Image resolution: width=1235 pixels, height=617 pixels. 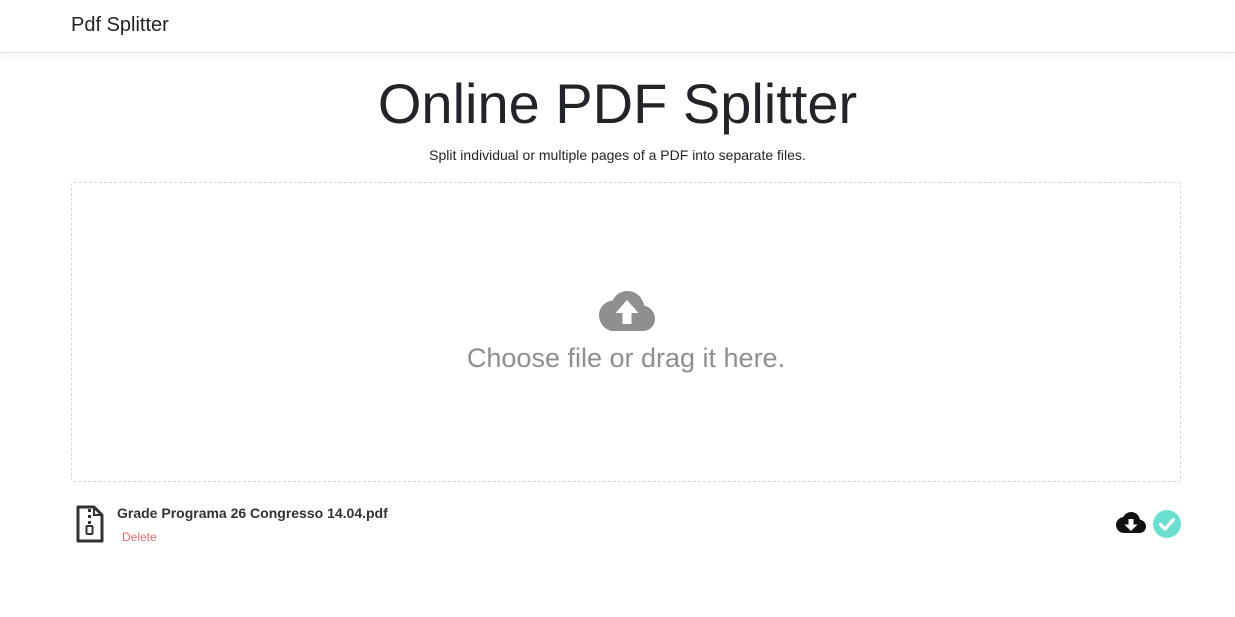 What do you see at coordinates (252, 513) in the screenshot?
I see `file-name: Grade Programa 26 Congresso 14.04.pdf` at bounding box center [252, 513].